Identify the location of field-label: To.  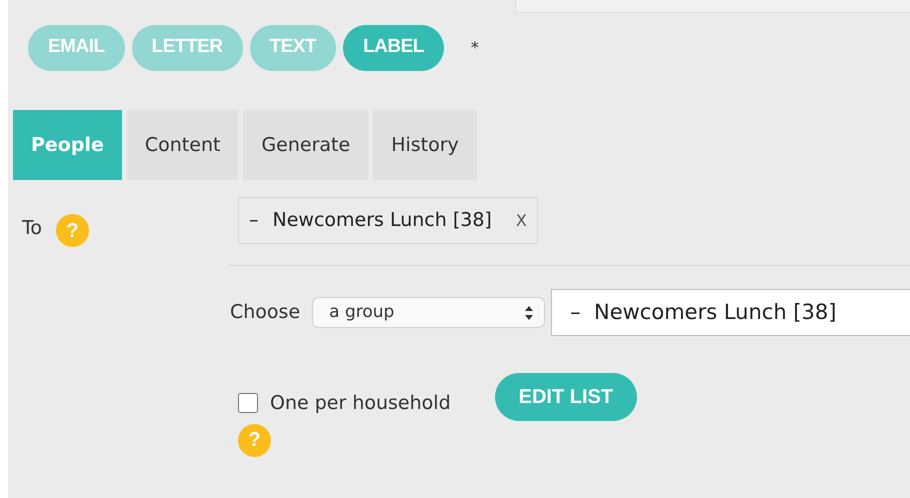
(32, 228).